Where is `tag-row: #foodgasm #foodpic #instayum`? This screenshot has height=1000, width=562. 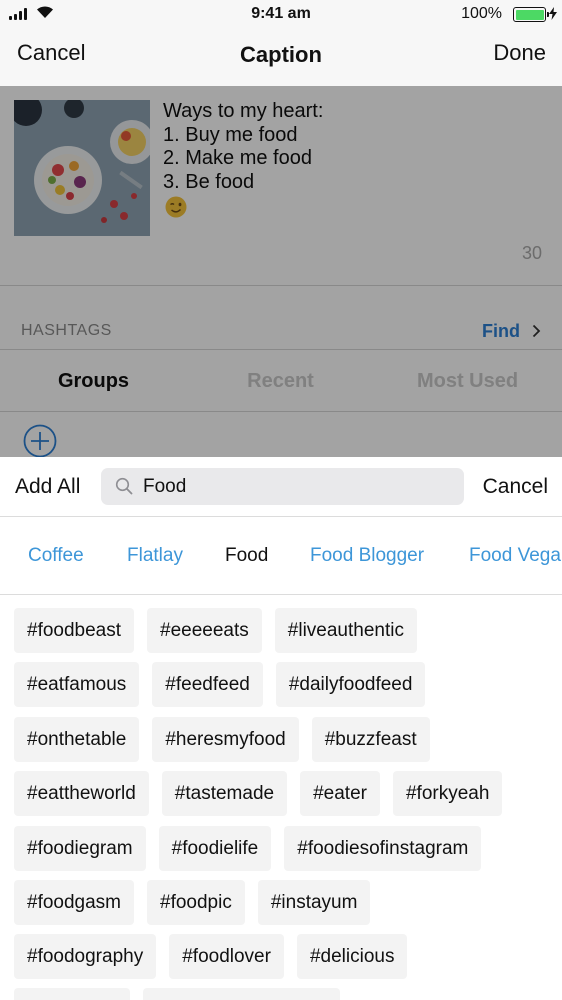
tag-row: #foodgasm #foodpic #instayum is located at coordinates (192, 902).